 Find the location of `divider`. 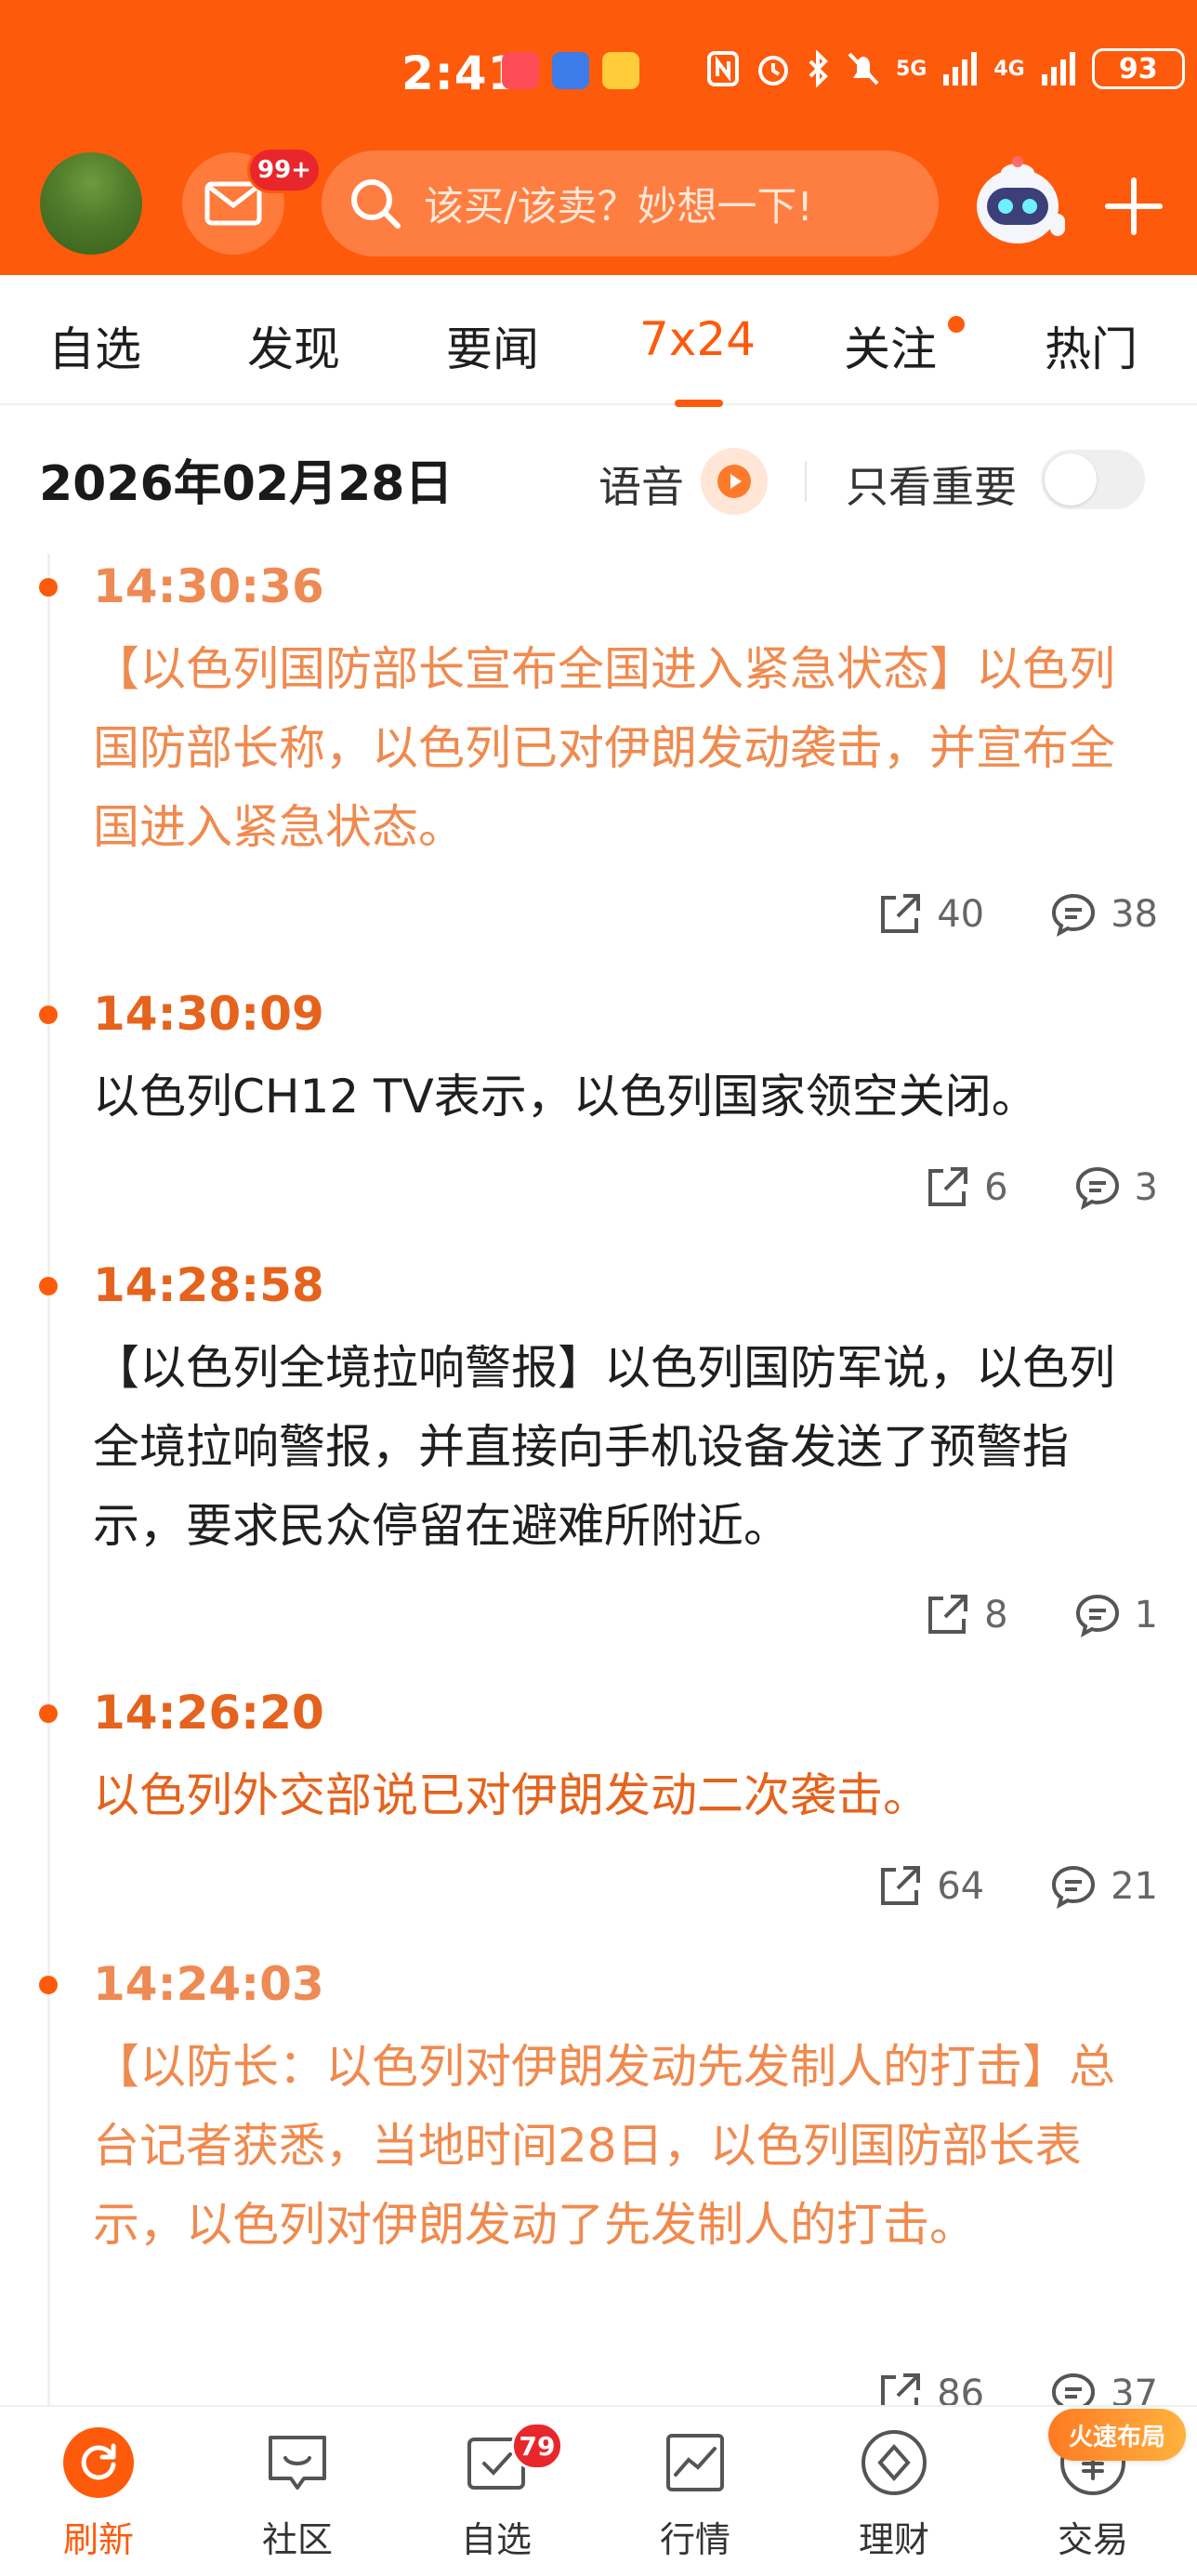

divider is located at coordinates (806, 481).